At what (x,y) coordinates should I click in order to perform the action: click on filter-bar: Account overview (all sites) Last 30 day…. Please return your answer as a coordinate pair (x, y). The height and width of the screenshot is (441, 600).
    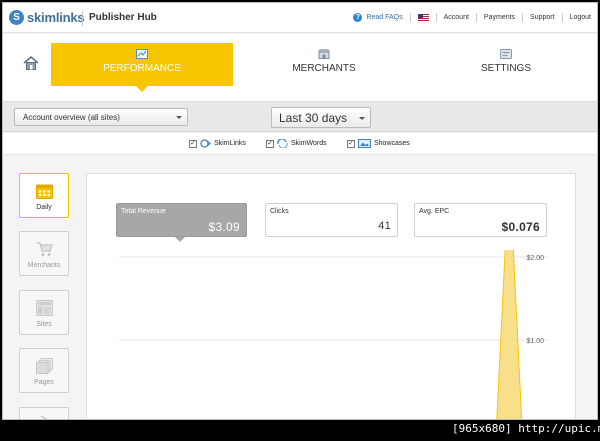
    Looking at the image, I should click on (300, 117).